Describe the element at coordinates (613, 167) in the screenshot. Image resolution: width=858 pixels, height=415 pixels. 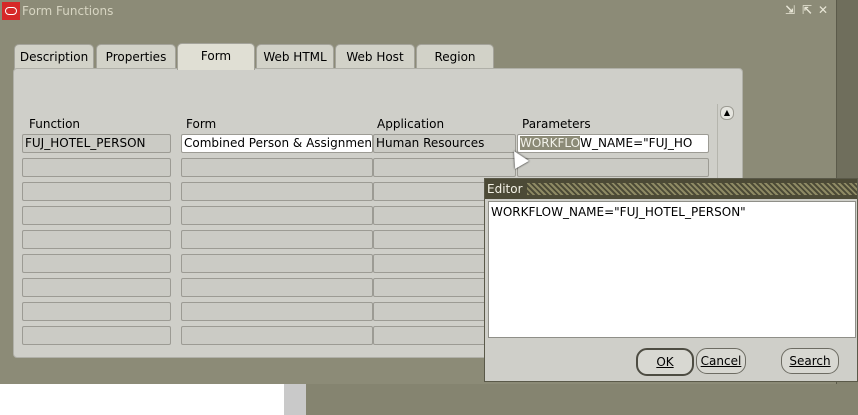
I see `parameters-field` at that location.